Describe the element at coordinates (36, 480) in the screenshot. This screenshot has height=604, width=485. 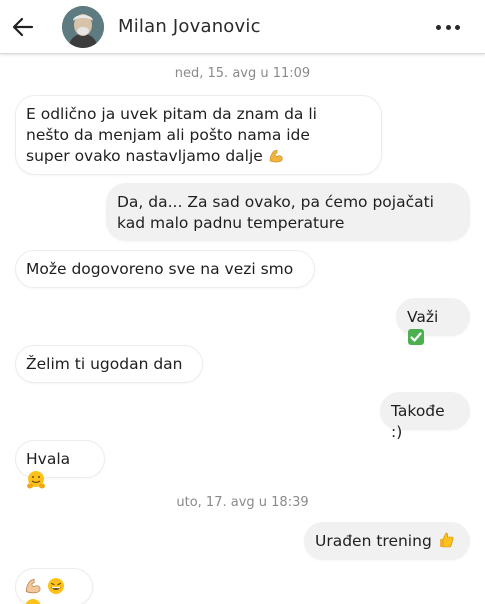
I see `hugging-face-icon` at that location.